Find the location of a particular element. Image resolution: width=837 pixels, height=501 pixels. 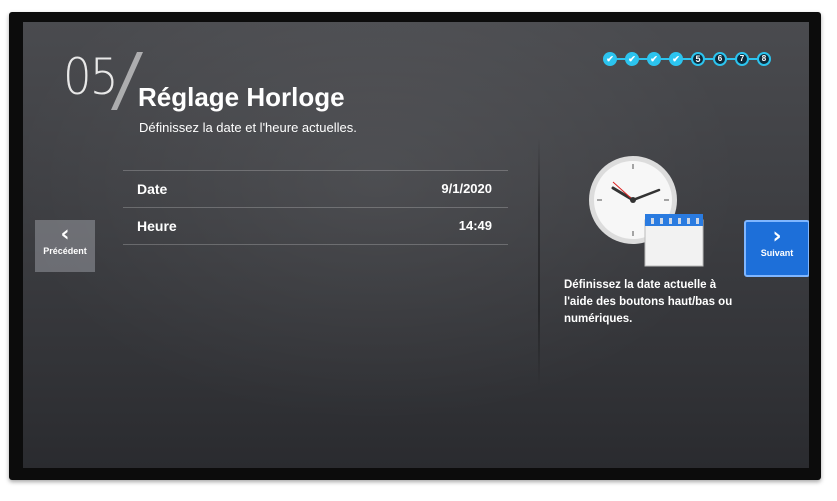

date-label: Date is located at coordinates (152, 189).